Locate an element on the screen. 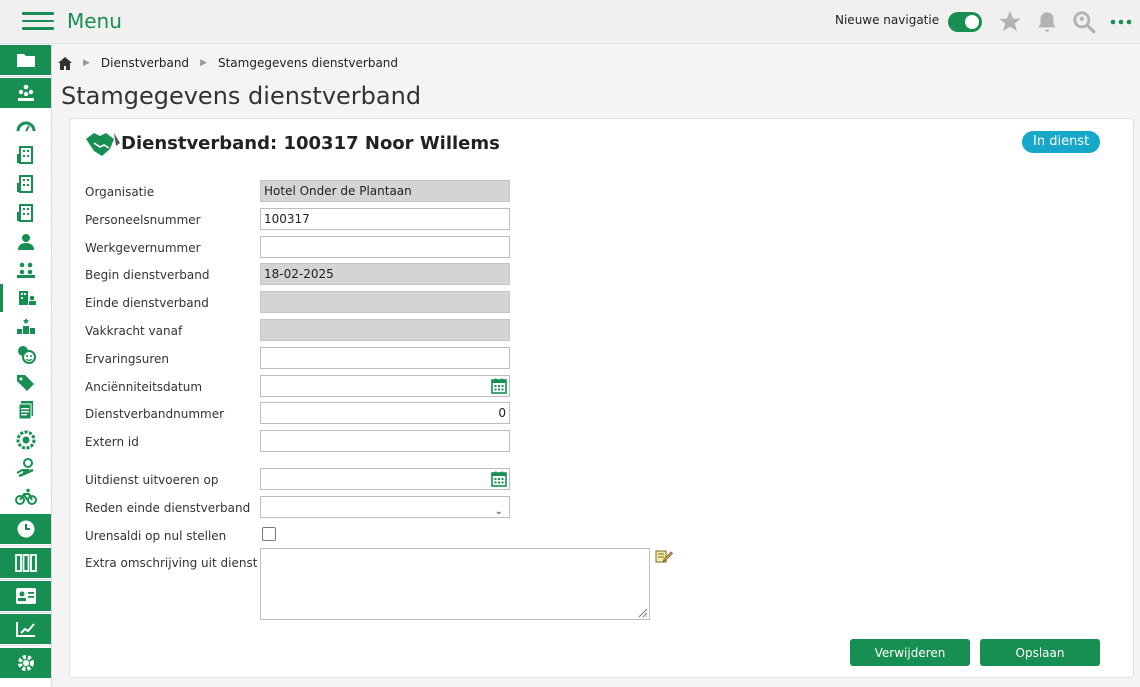 This screenshot has width=1140, height=687. einde-dienstverband-field is located at coordinates (385, 302).